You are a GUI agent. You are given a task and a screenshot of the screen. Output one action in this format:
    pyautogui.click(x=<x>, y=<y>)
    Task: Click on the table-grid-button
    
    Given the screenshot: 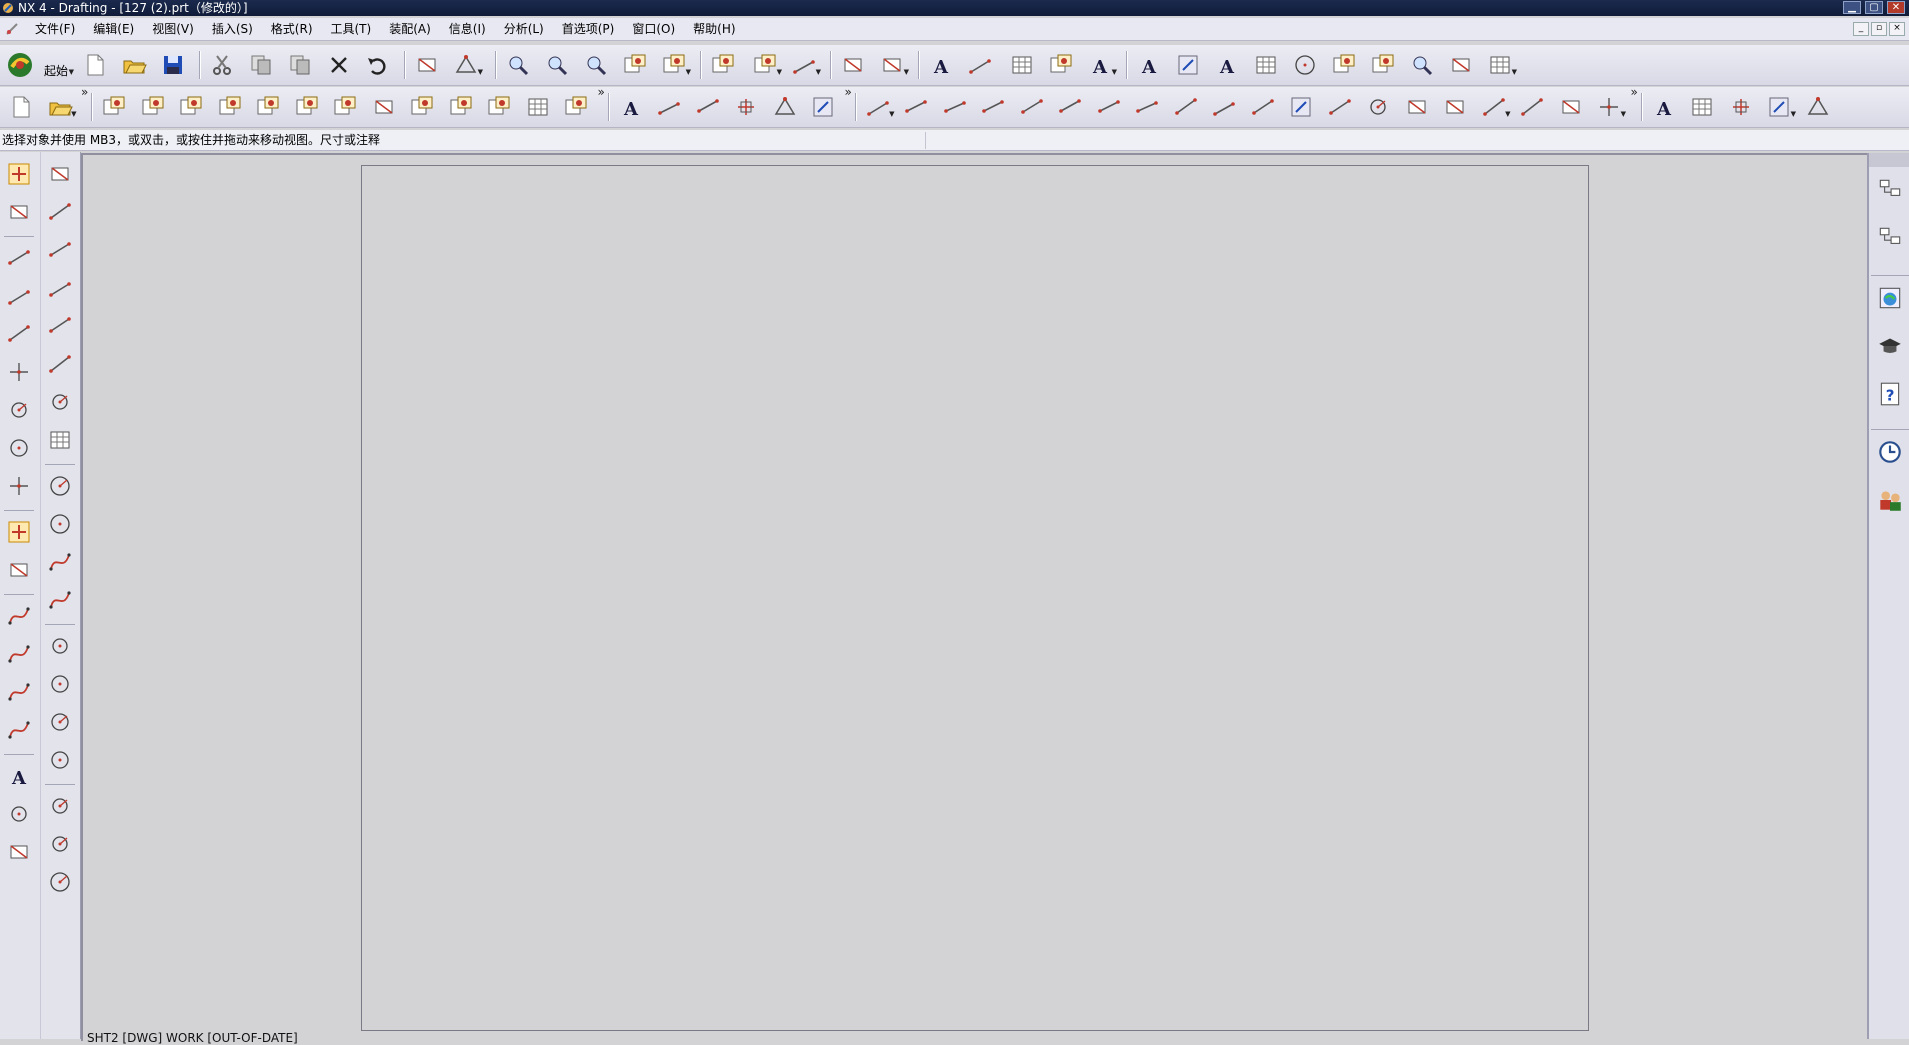 What is the action you would take?
    pyautogui.click(x=538, y=107)
    